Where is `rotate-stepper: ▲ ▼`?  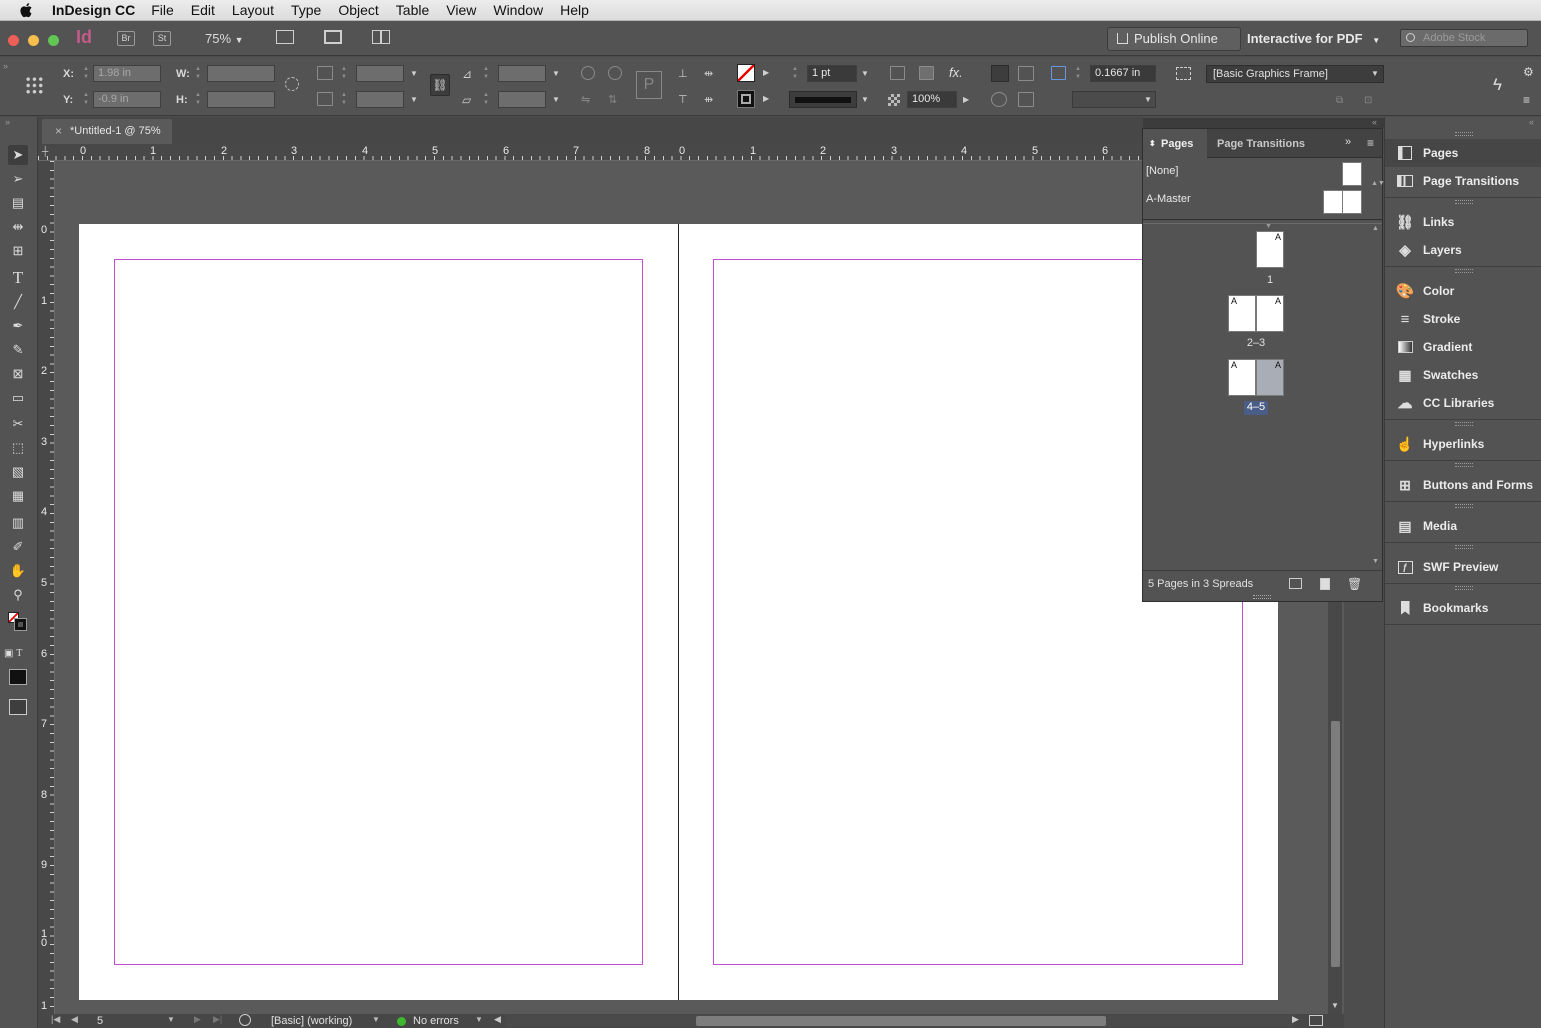 rotate-stepper: ▲ ▼ is located at coordinates (486, 73).